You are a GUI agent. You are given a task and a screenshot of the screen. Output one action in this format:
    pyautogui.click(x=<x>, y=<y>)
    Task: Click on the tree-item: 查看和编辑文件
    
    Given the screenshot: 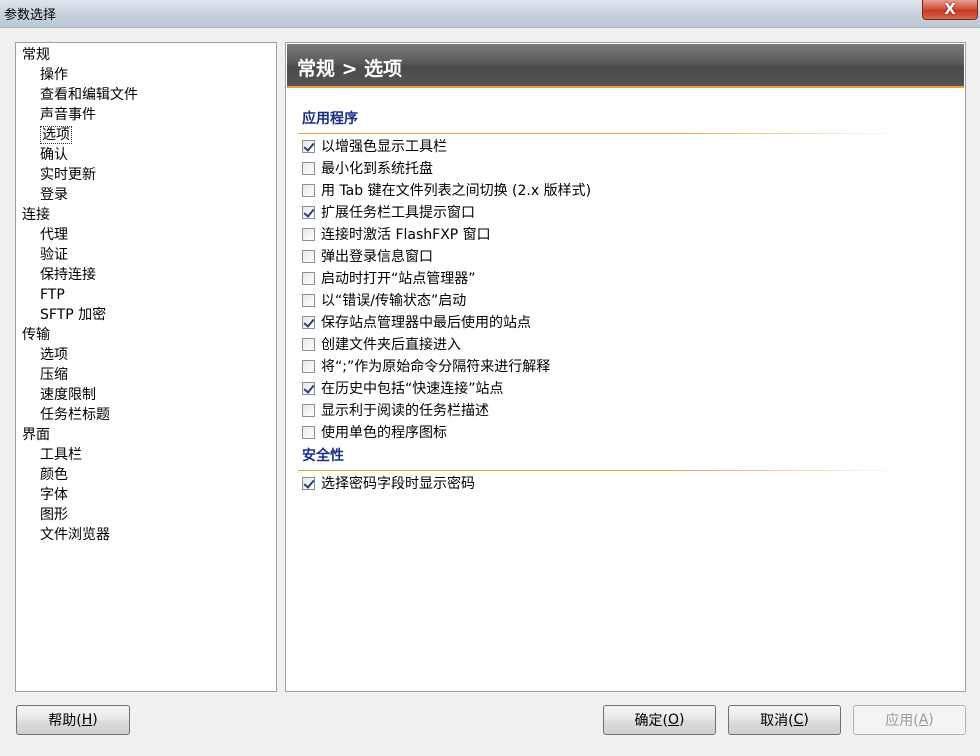 What is the action you would take?
    pyautogui.click(x=89, y=95)
    